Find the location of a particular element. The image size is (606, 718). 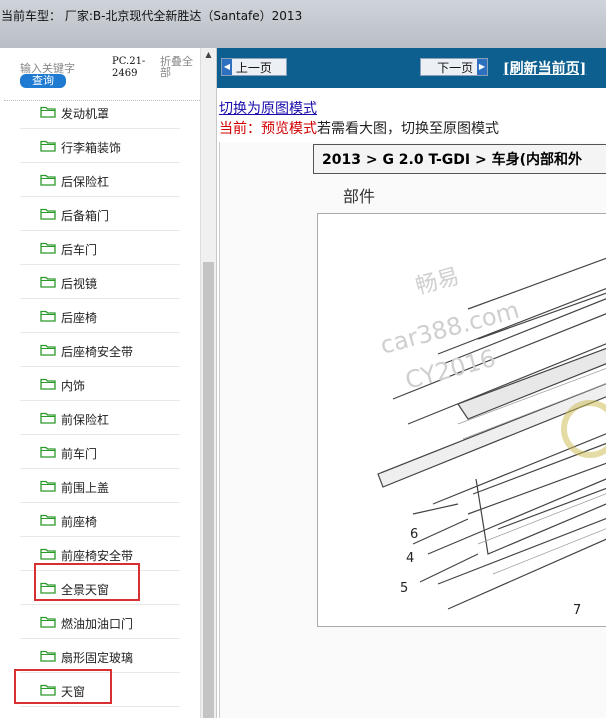

highlight-box-sunroof is located at coordinates (63, 686).